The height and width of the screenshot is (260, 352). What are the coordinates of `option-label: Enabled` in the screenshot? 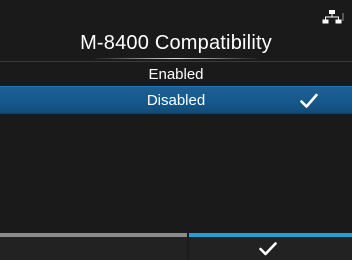 It's located at (176, 74).